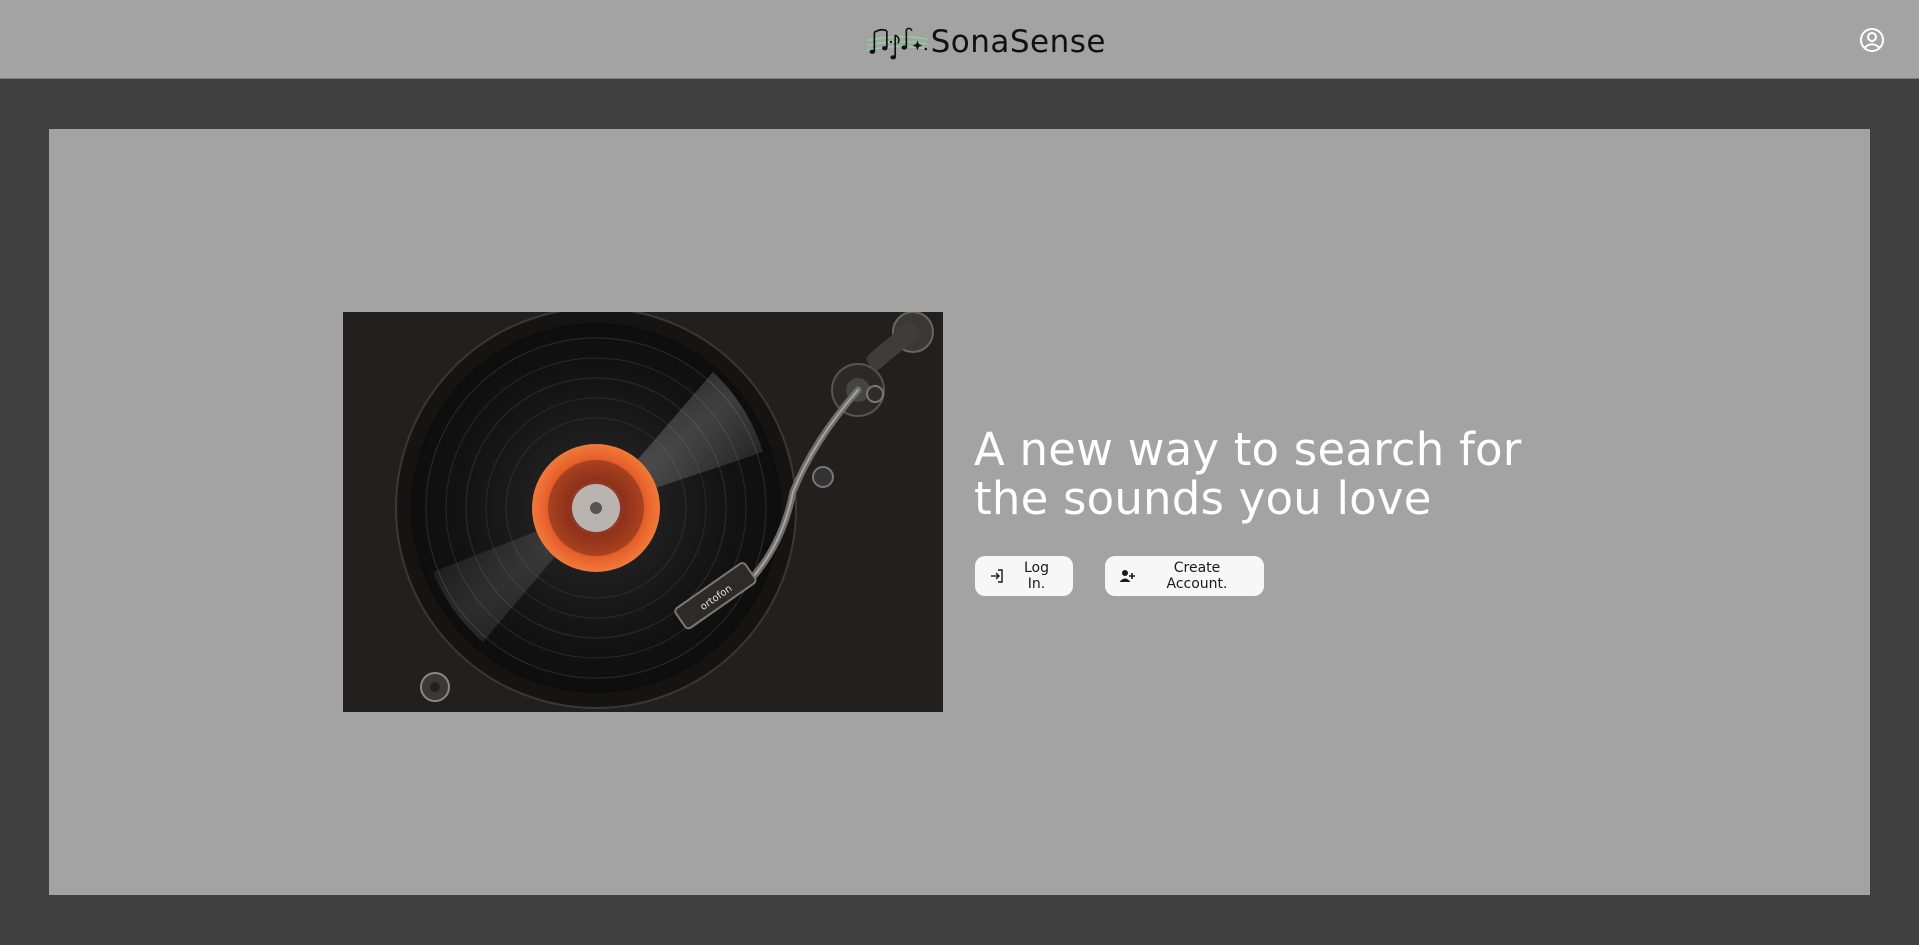 This screenshot has height=945, width=1919. Describe the element at coordinates (1036, 576) in the screenshot. I see `login-button-label: Log In.` at that location.